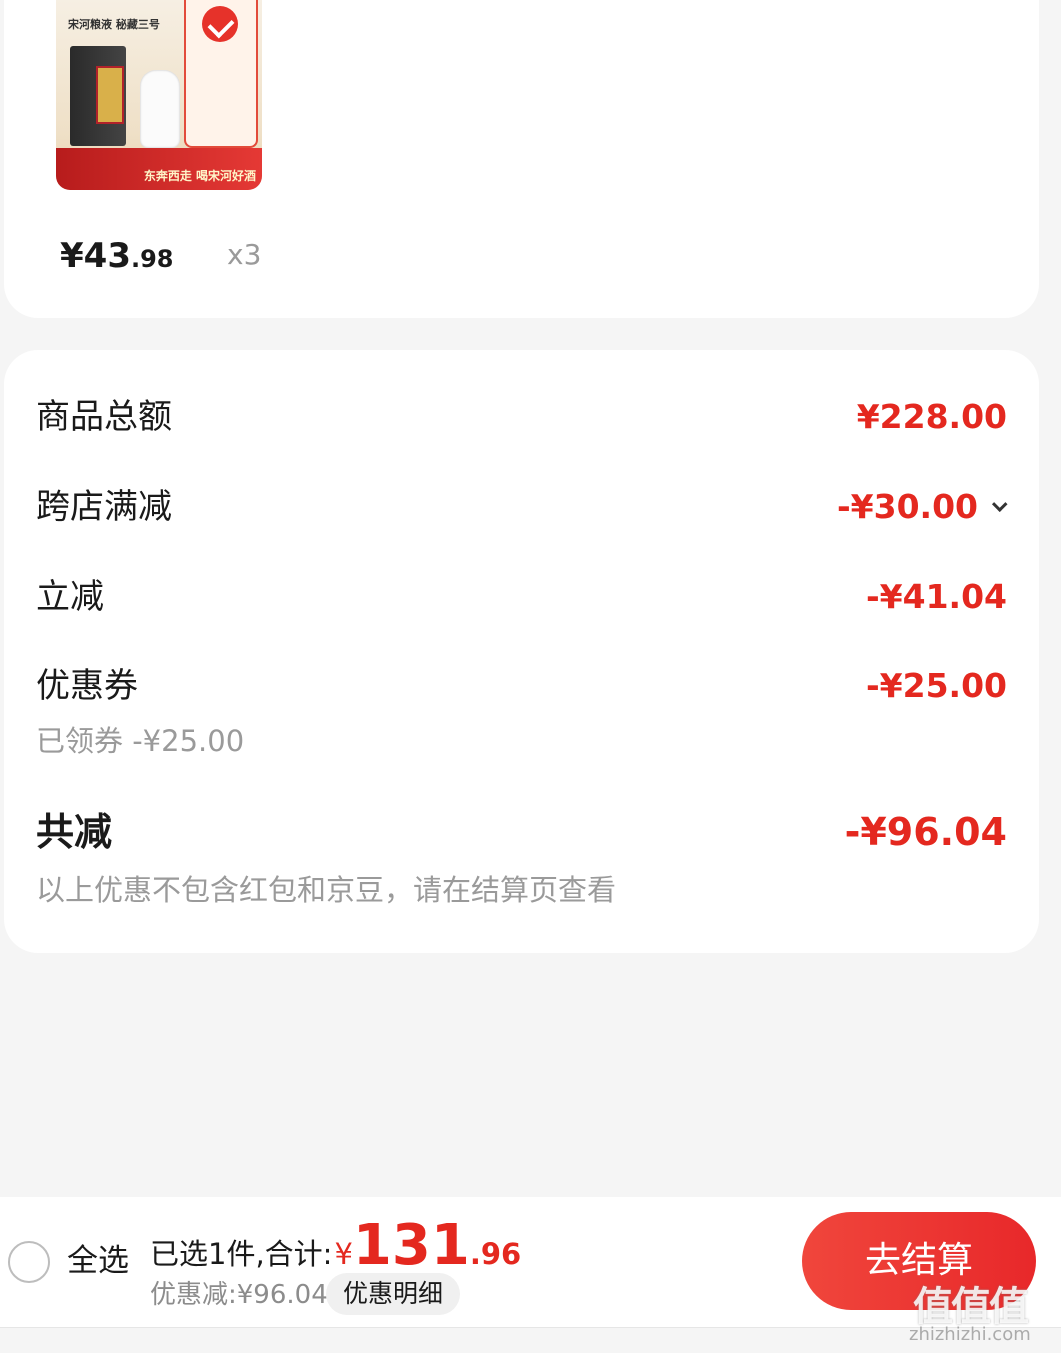  Describe the element at coordinates (411, 1245) in the screenshot. I see `total-amount-int: 131` at that location.